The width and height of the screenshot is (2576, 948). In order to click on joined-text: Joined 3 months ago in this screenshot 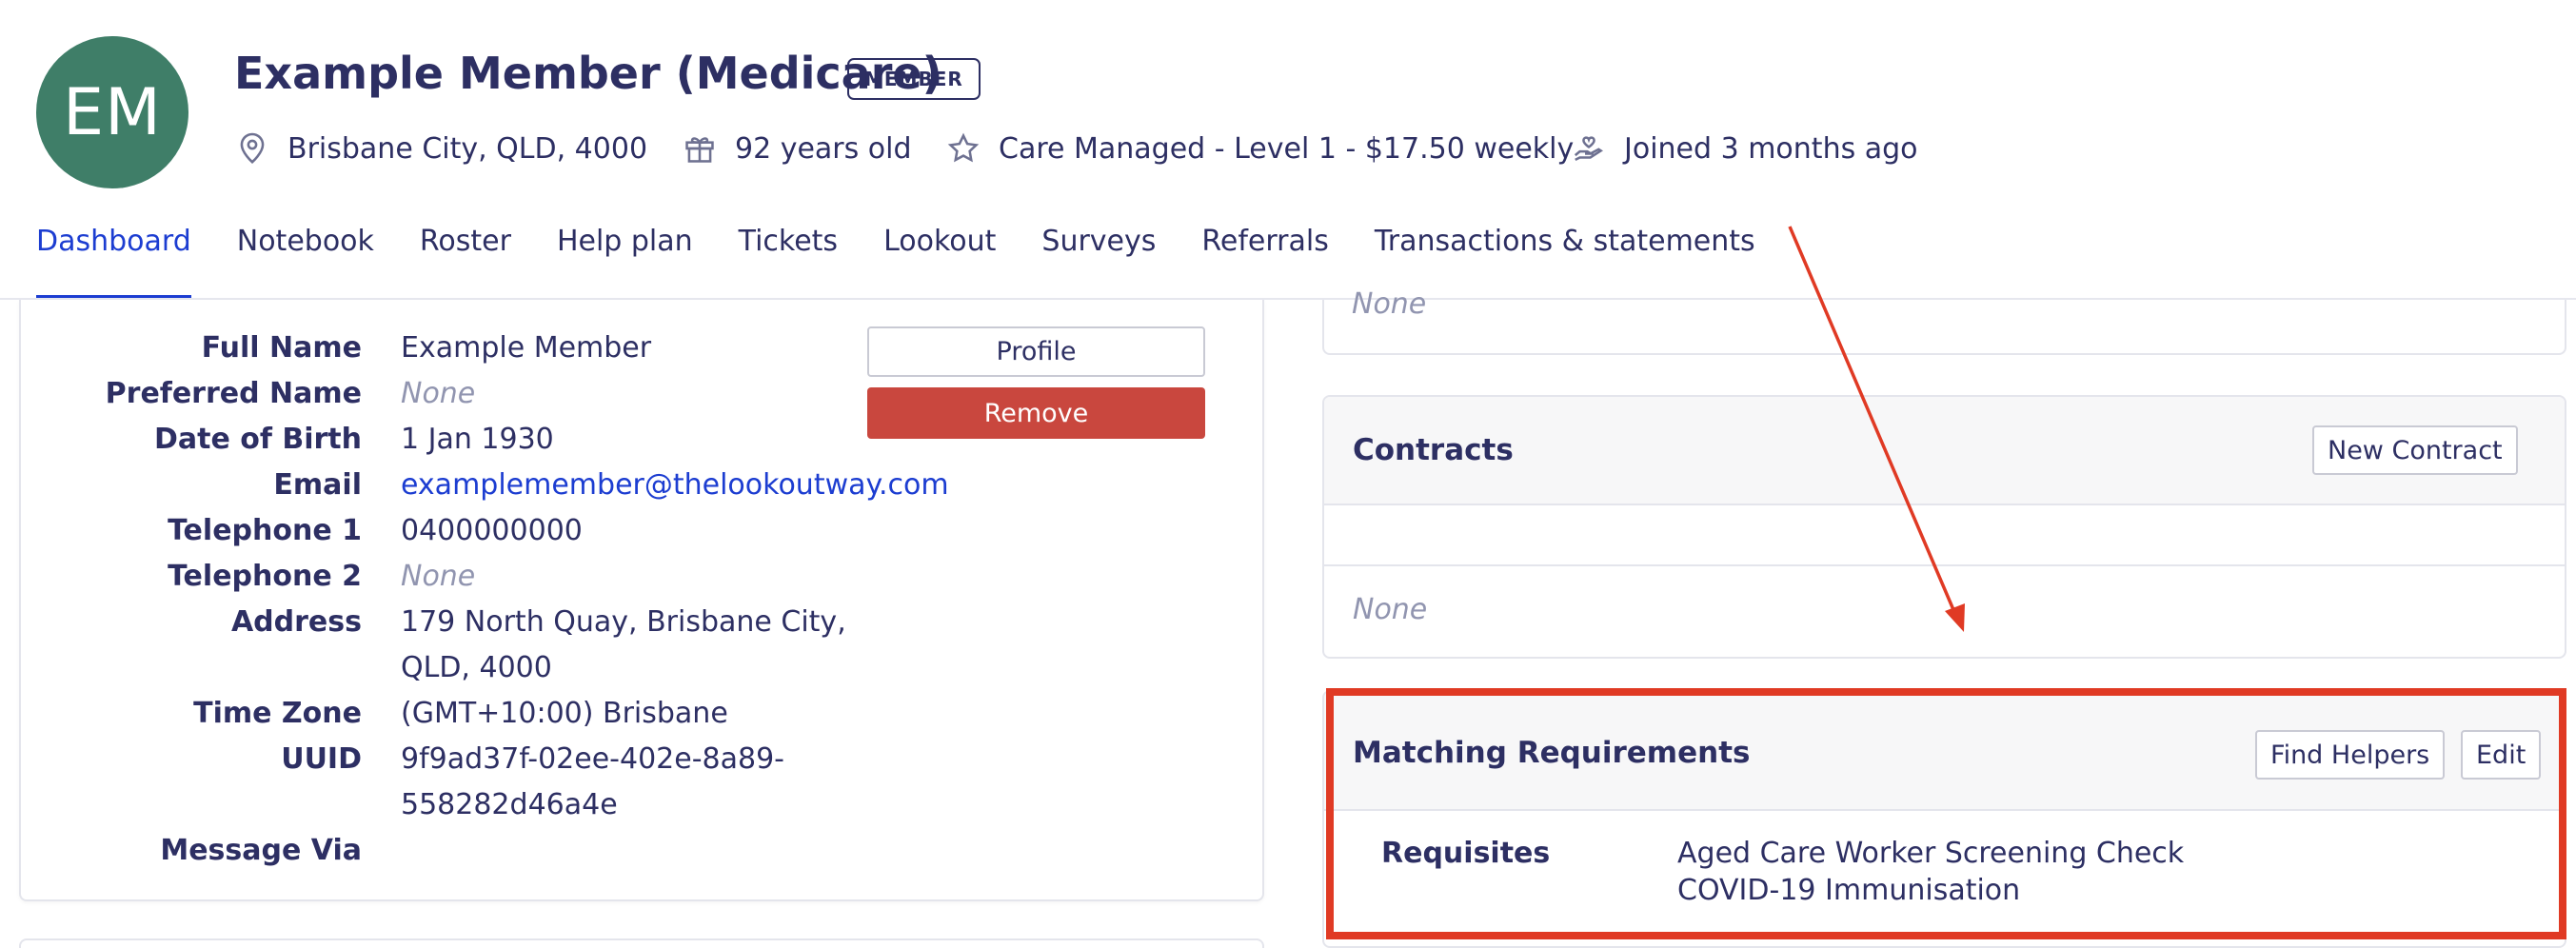, I will do `click(1771, 148)`.